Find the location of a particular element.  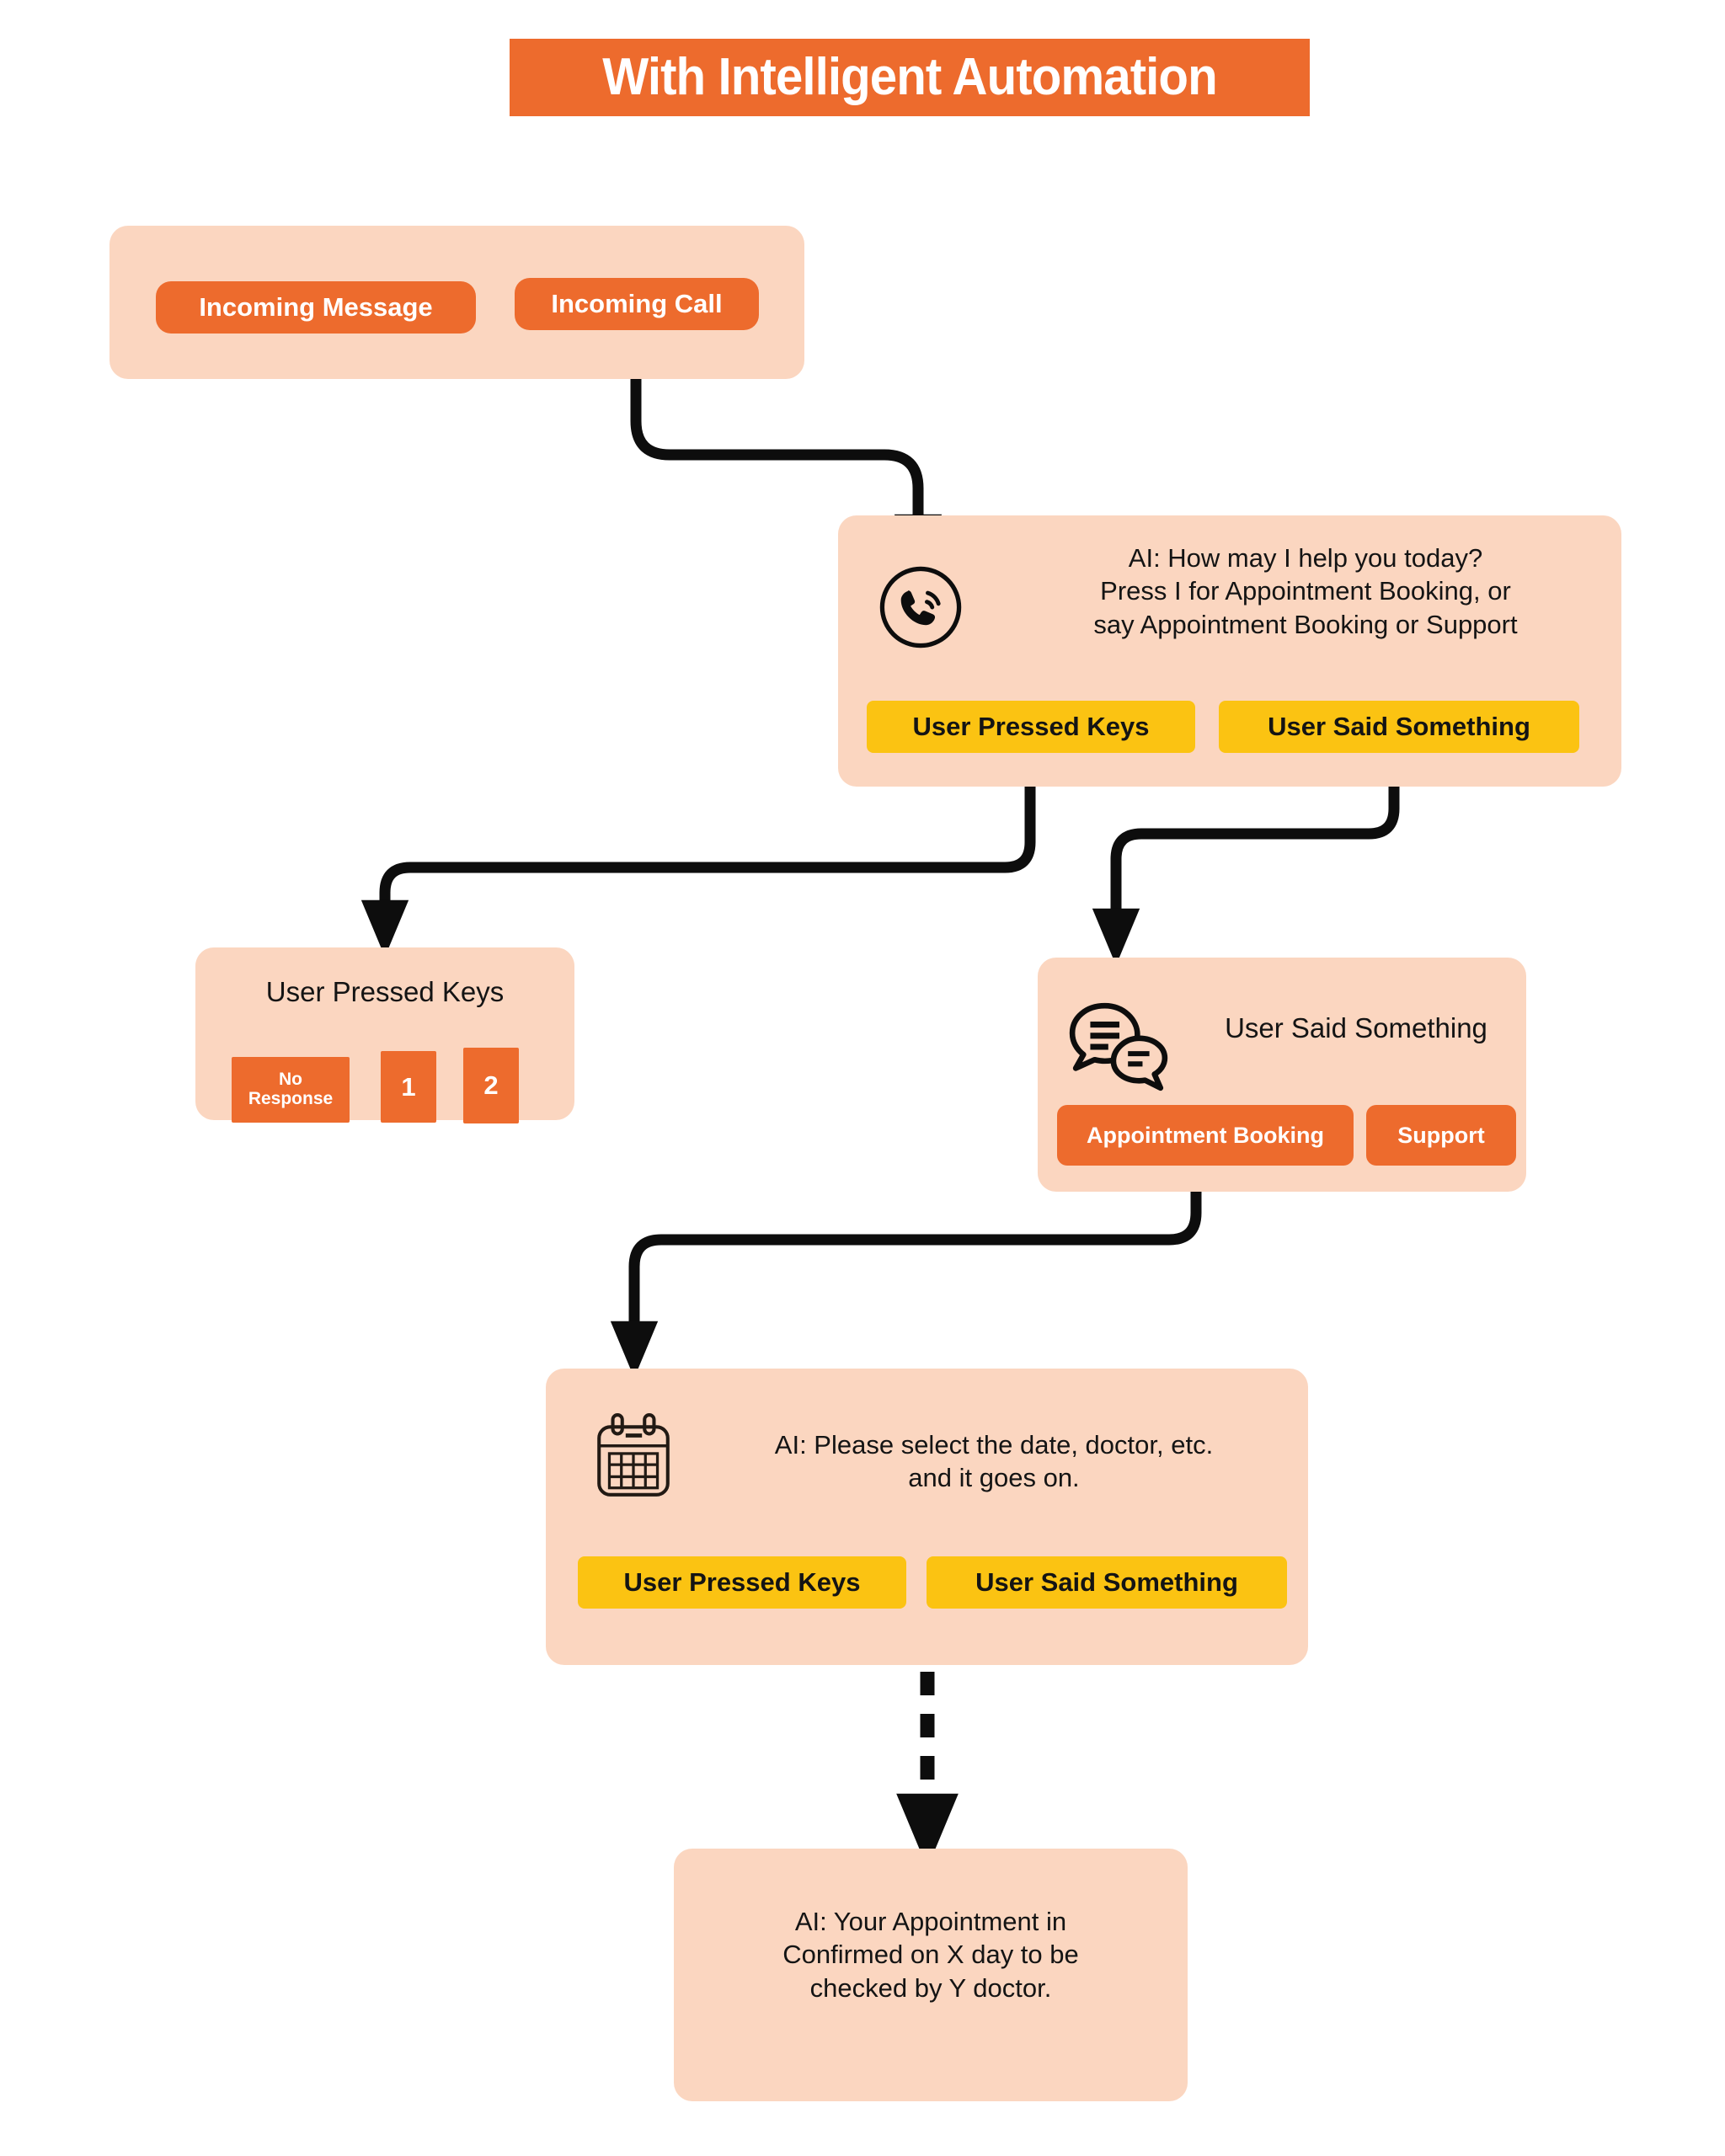

user-pressed-keys-title: User Pressed Keys is located at coordinates (385, 991).